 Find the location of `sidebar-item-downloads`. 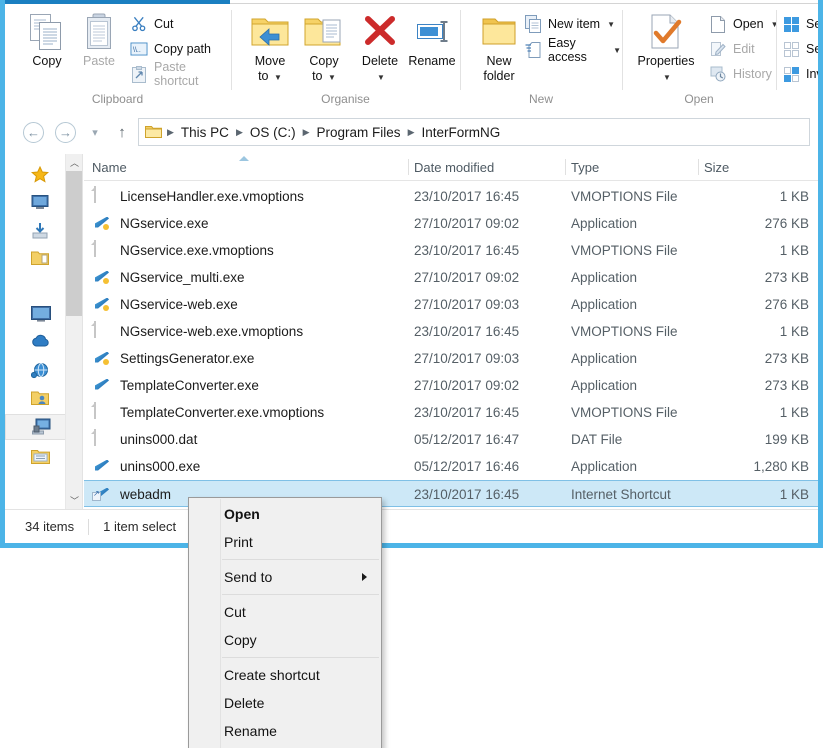

sidebar-item-downloads is located at coordinates (36, 231).